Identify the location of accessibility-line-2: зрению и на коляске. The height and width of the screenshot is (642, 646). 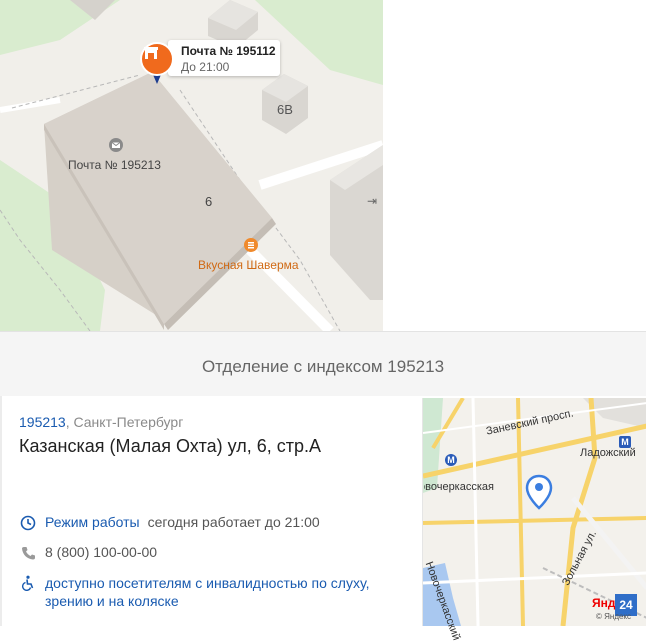
(112, 601).